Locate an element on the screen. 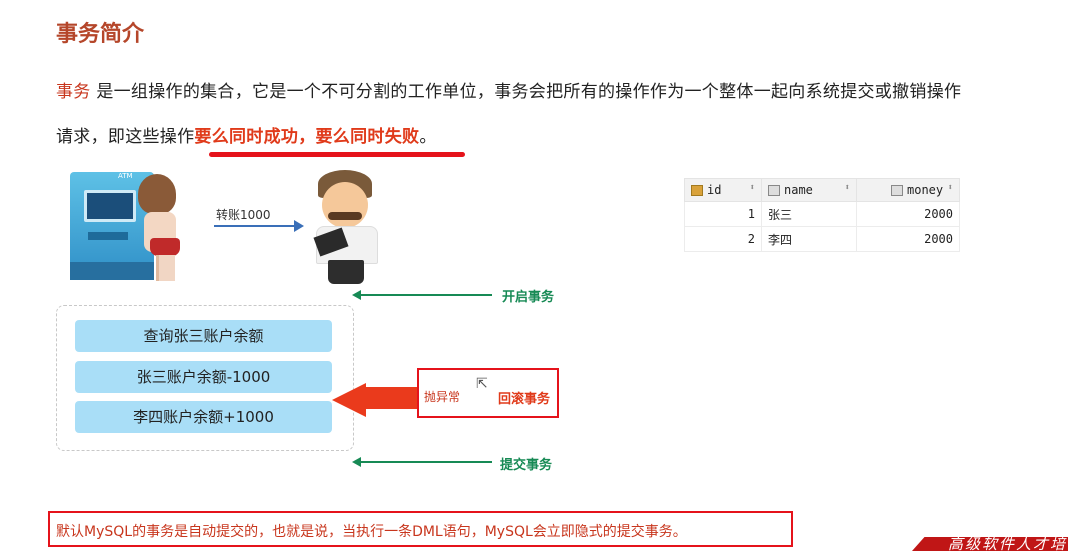 This screenshot has width=1068, height=551. term-transaction: 事务 is located at coordinates (73, 92).